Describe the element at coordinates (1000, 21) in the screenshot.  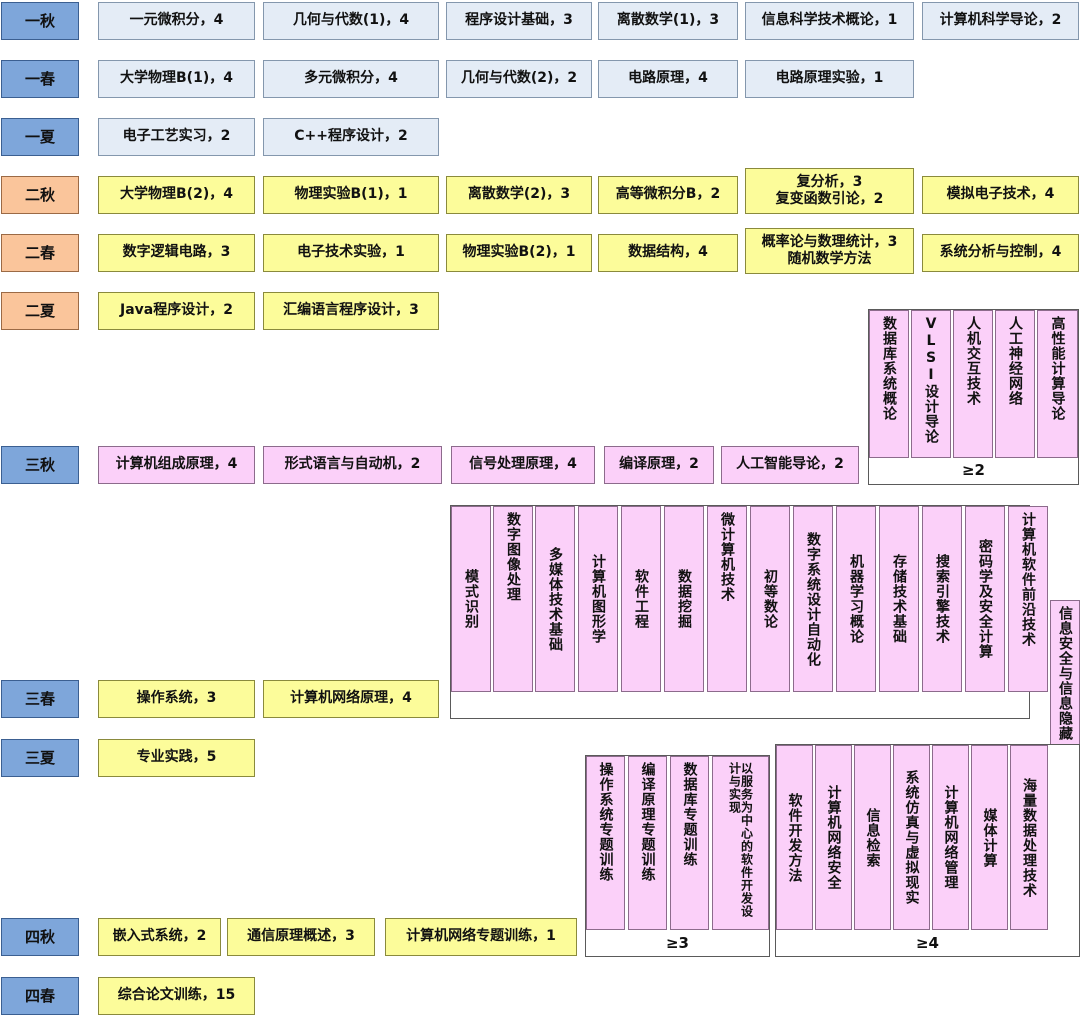
I see `course-box: 计算机科学导论，2` at that location.